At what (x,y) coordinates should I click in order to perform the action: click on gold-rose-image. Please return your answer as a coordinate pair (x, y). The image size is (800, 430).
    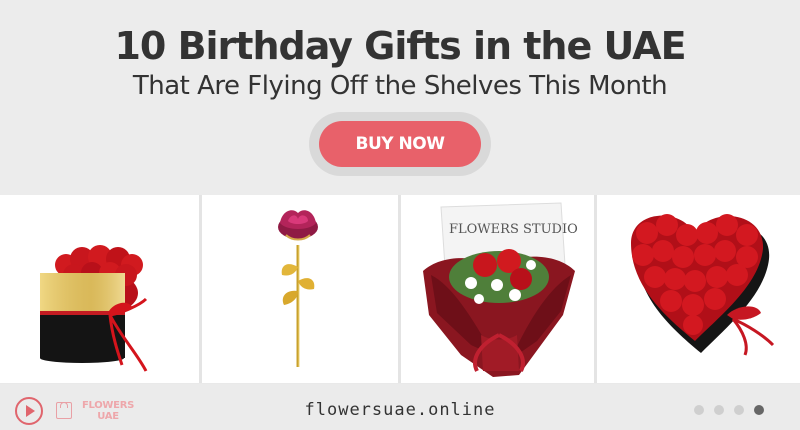
    Looking at the image, I should click on (298, 288).